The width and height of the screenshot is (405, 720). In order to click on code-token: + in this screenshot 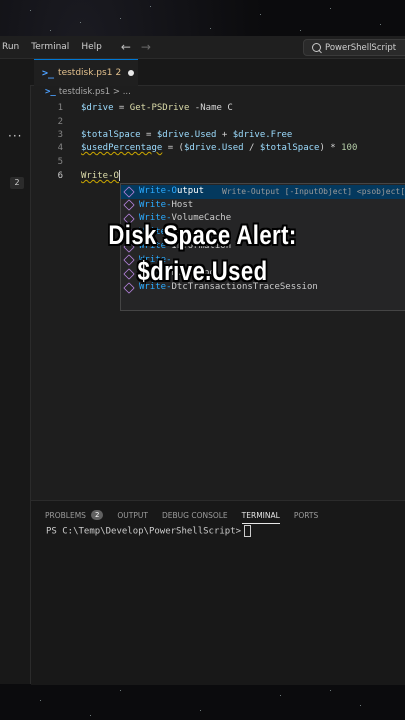, I will do `click(224, 135)`.